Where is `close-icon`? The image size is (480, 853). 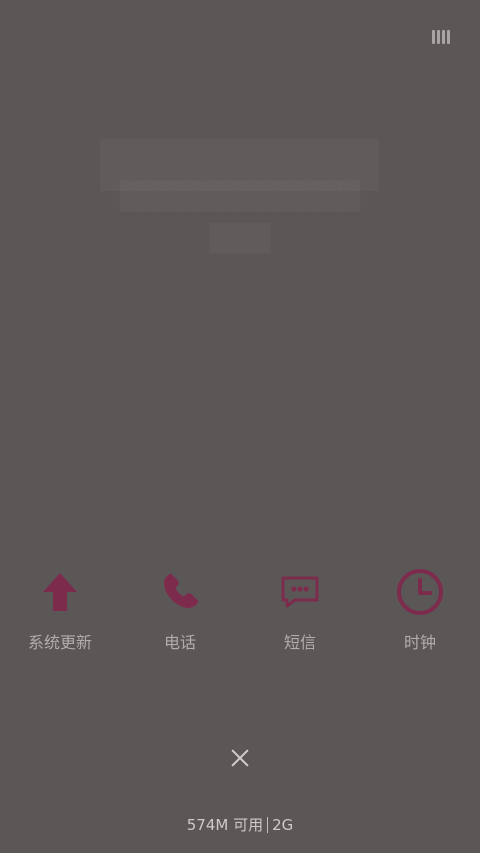
close-icon is located at coordinates (240, 758).